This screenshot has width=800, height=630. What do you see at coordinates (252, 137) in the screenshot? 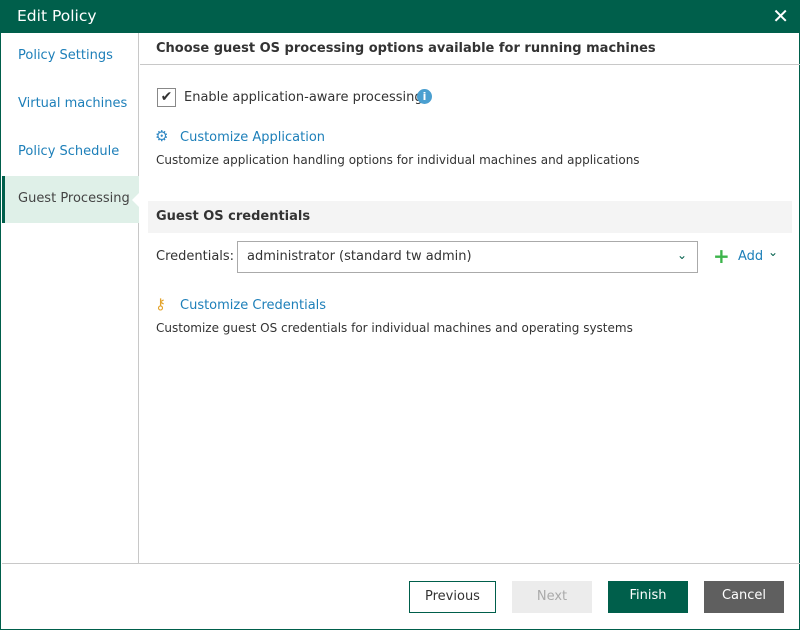
I see `customize-application-link: Customize Application` at bounding box center [252, 137].